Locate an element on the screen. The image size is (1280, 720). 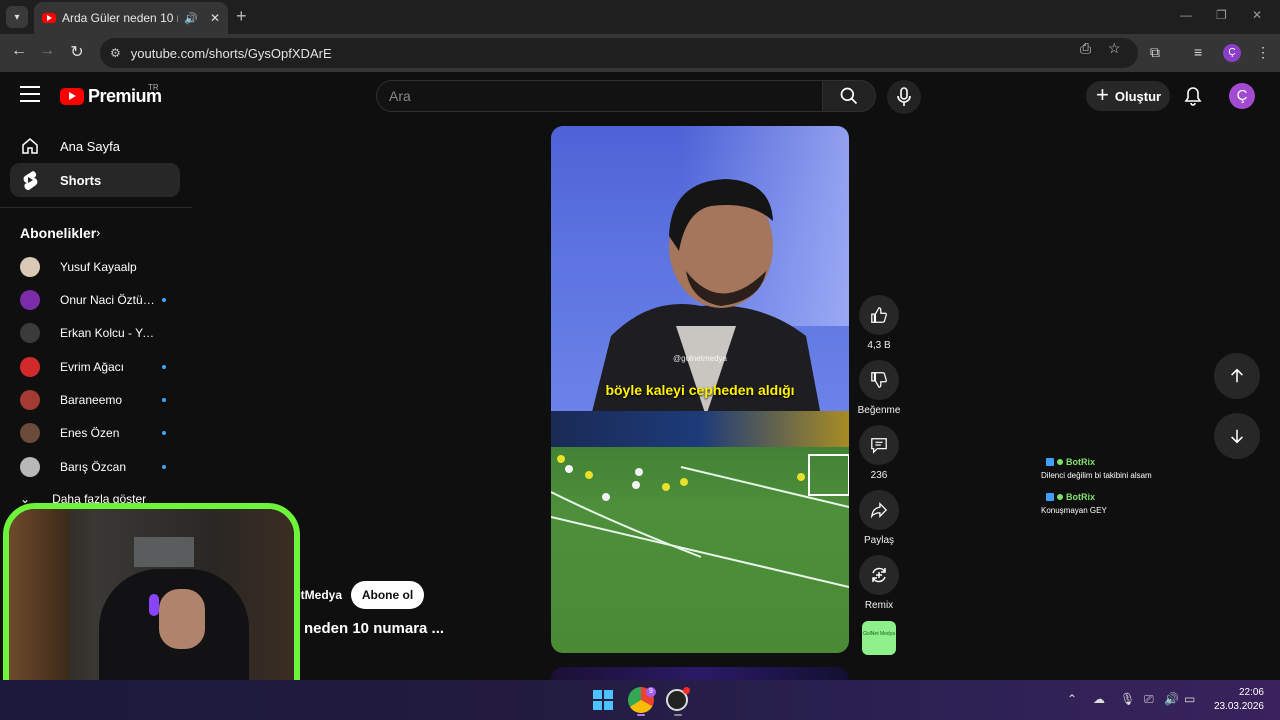
browser-tab-active: Arda Güler neden 10 numara 🔊 ✕ is located at coordinates (131, 18).